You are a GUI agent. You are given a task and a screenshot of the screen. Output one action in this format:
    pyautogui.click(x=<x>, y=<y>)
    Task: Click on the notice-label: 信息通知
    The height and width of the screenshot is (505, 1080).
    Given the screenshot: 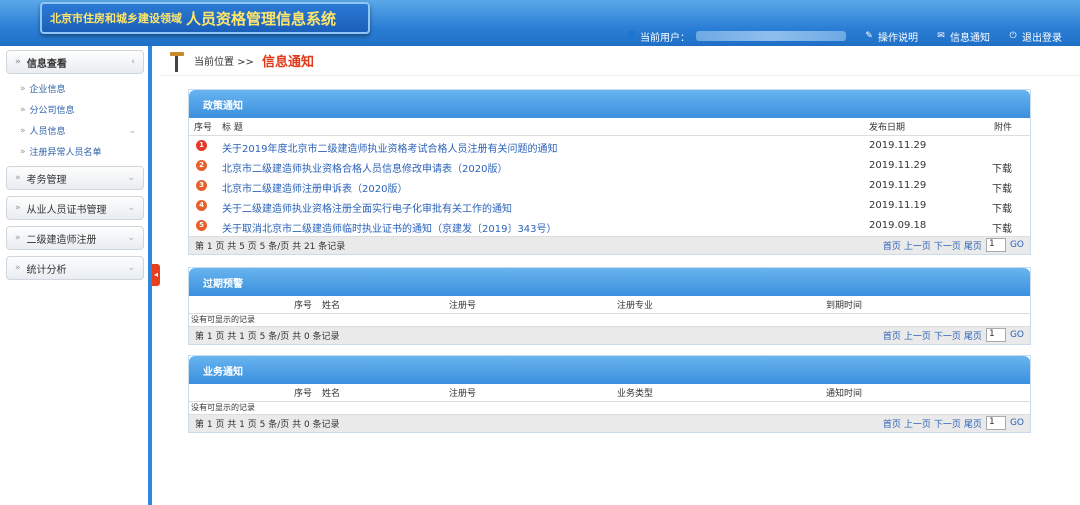 What is the action you would take?
    pyautogui.click(x=970, y=38)
    